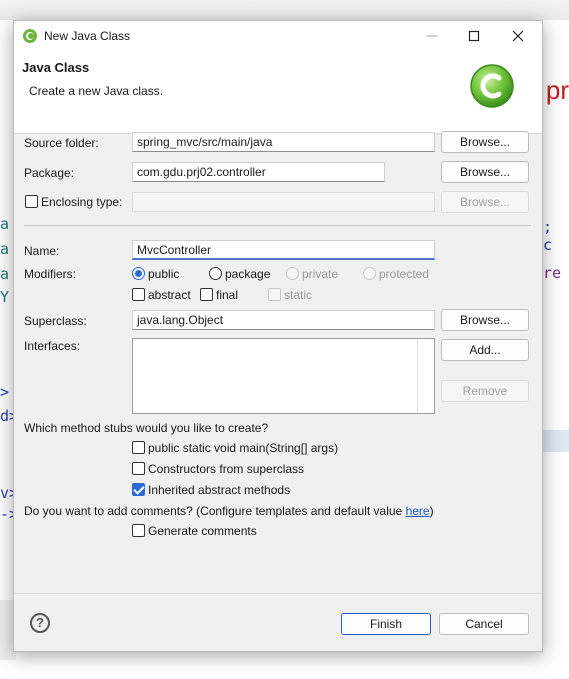 Image resolution: width=569 pixels, height=679 pixels. What do you see at coordinates (258, 172) in the screenshot?
I see `package-field: com.gdu.prj02.controller` at bounding box center [258, 172].